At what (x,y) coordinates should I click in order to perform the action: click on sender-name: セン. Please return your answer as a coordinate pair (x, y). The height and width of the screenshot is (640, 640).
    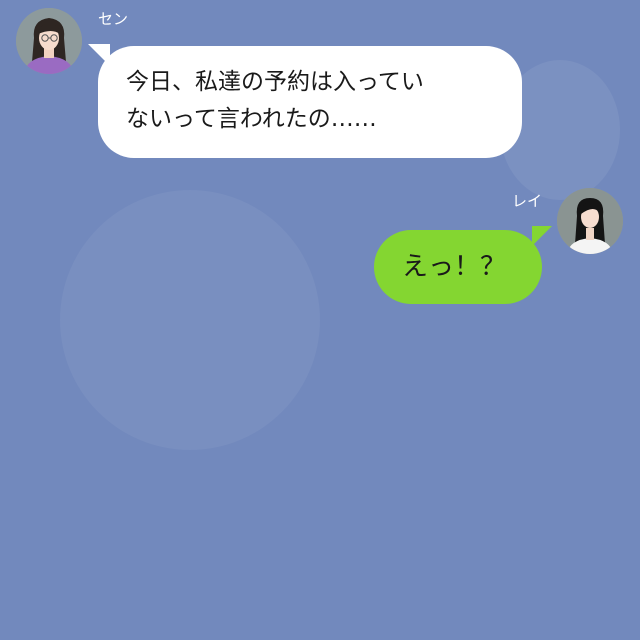
    Looking at the image, I should click on (113, 19).